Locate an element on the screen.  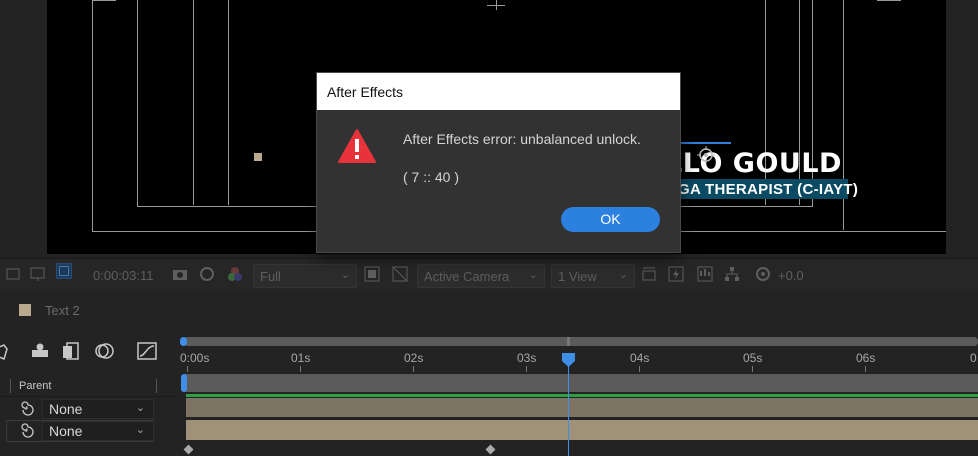
fast-previews-icon is located at coordinates (676, 274).